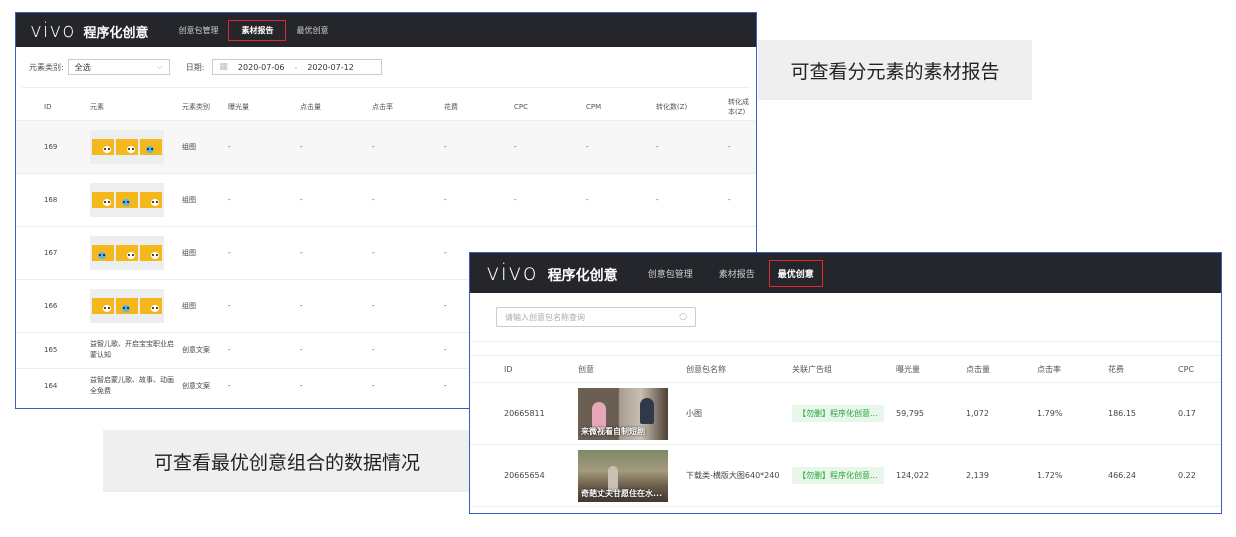  Describe the element at coordinates (1187, 413) in the screenshot. I see `cpc: 0.17` at that location.